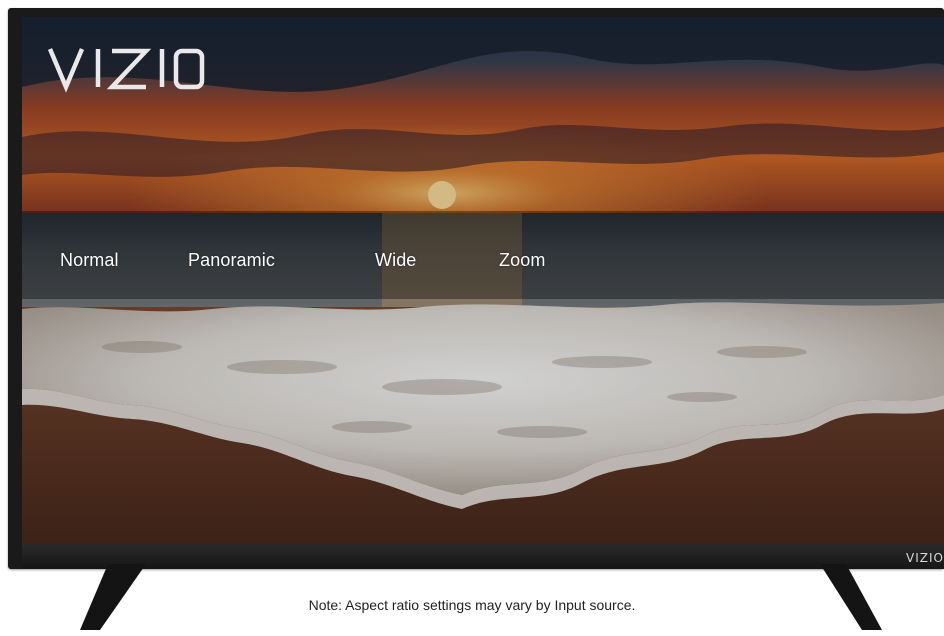 Image resolution: width=944 pixels, height=636 pixels. I want to click on vizio-logo-icon, so click(126, 70).